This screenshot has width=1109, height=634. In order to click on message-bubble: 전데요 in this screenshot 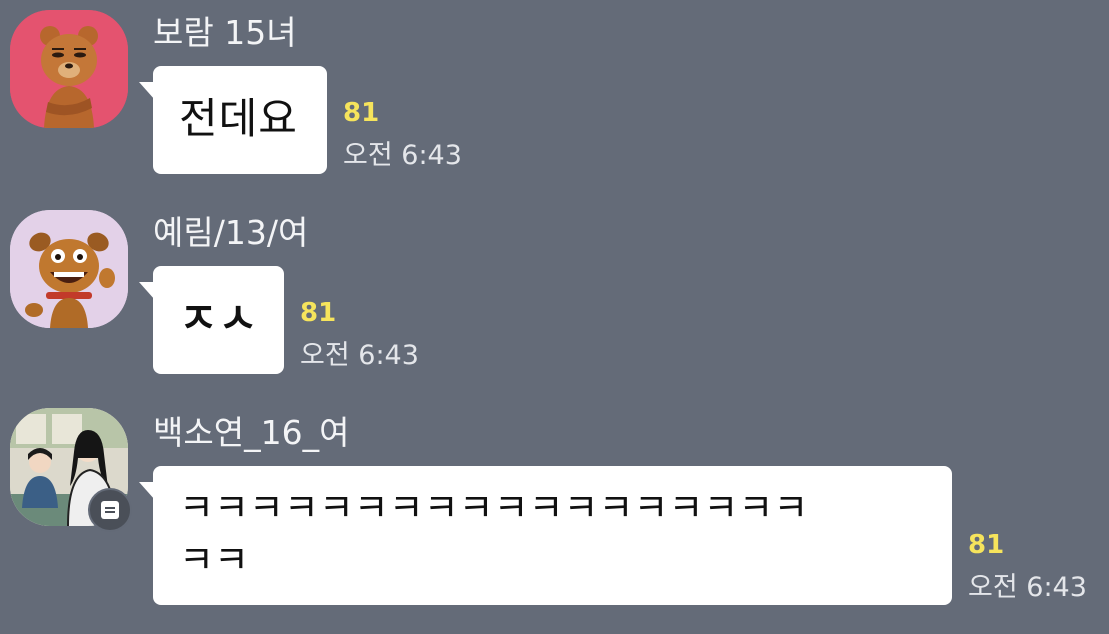, I will do `click(233, 120)`.